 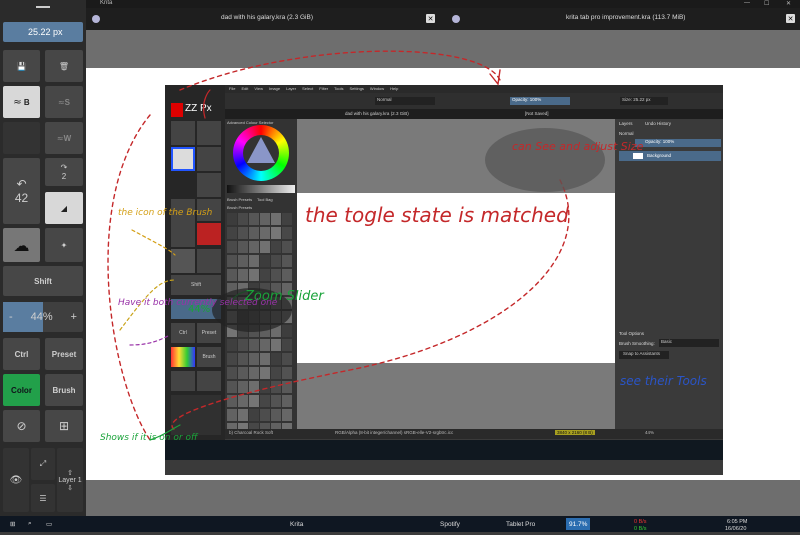 I want to click on task-view-icon: ▭, so click(x=49, y=524).